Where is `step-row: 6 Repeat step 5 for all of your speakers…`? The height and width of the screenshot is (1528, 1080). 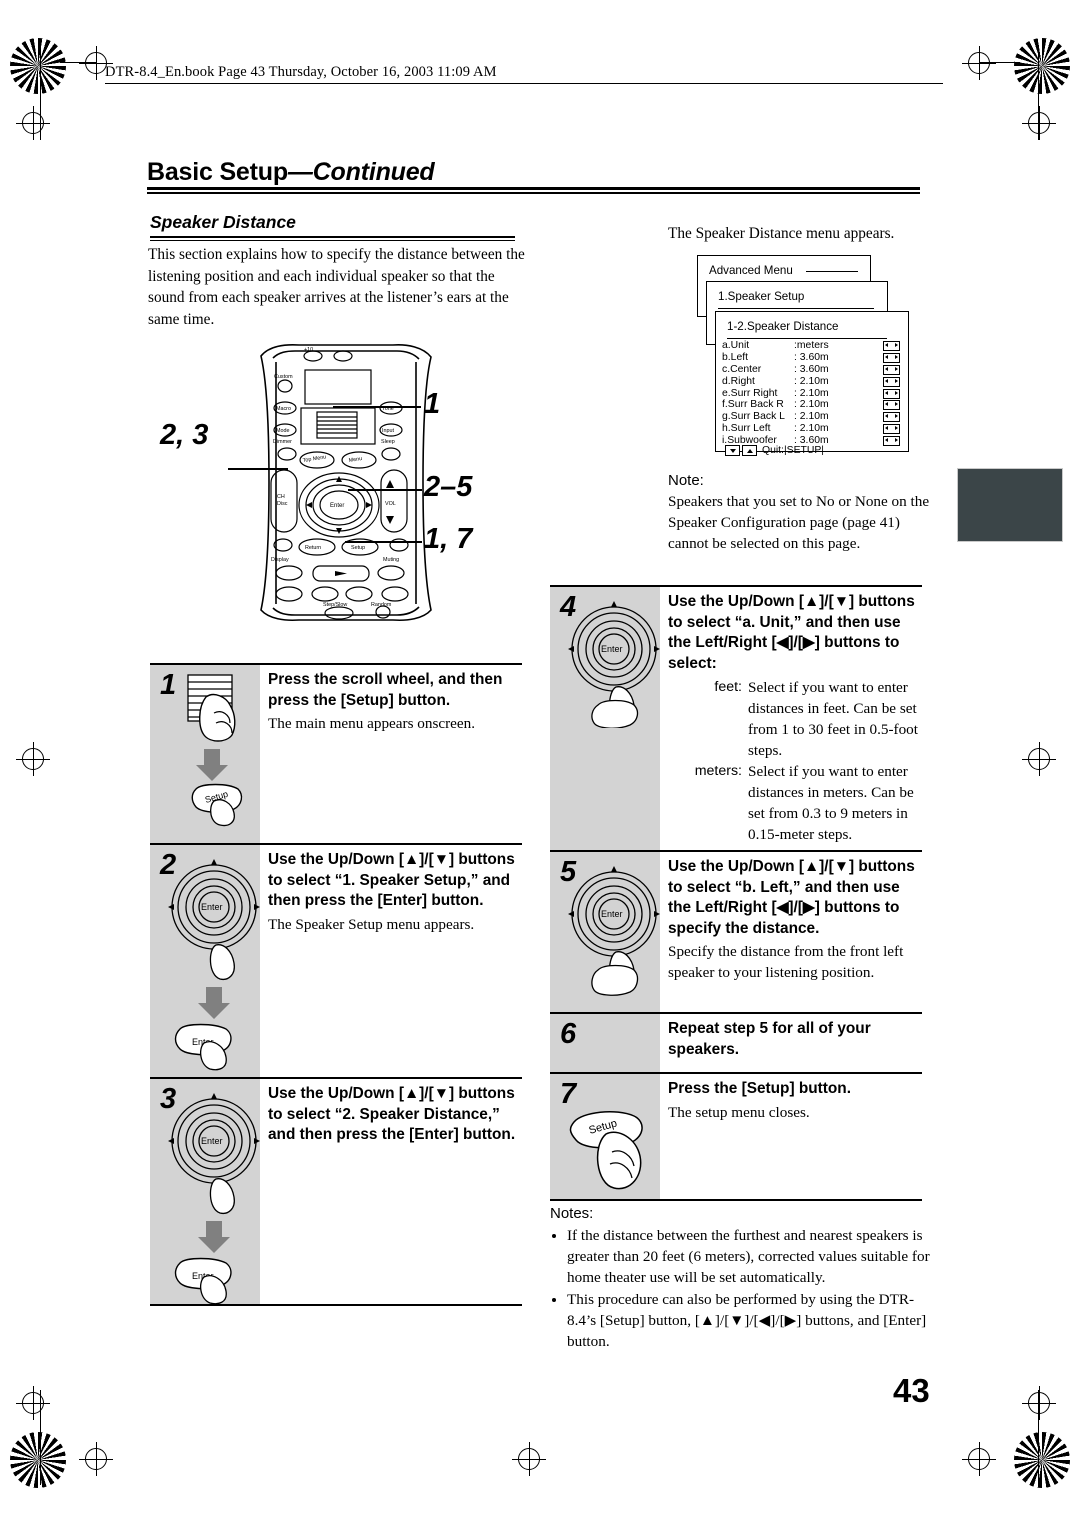 step-row: 6 Repeat step 5 for all of your speakers… is located at coordinates (736, 1043).